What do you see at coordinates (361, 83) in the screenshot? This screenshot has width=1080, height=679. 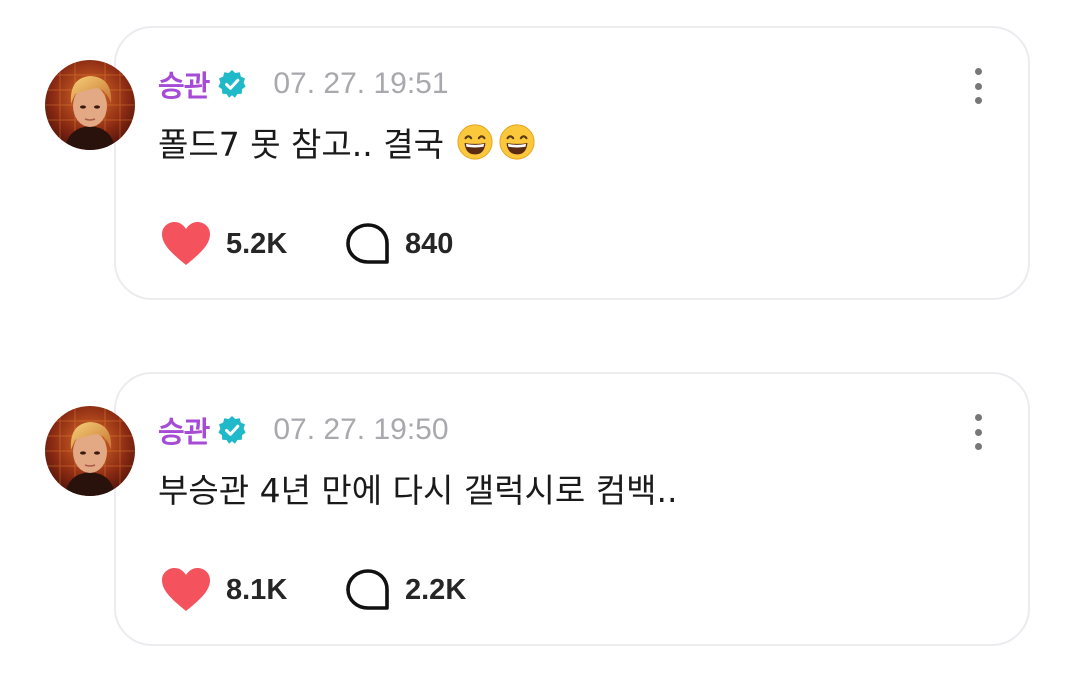 I see `post-timestamp: 07. 27. 19:51` at bounding box center [361, 83].